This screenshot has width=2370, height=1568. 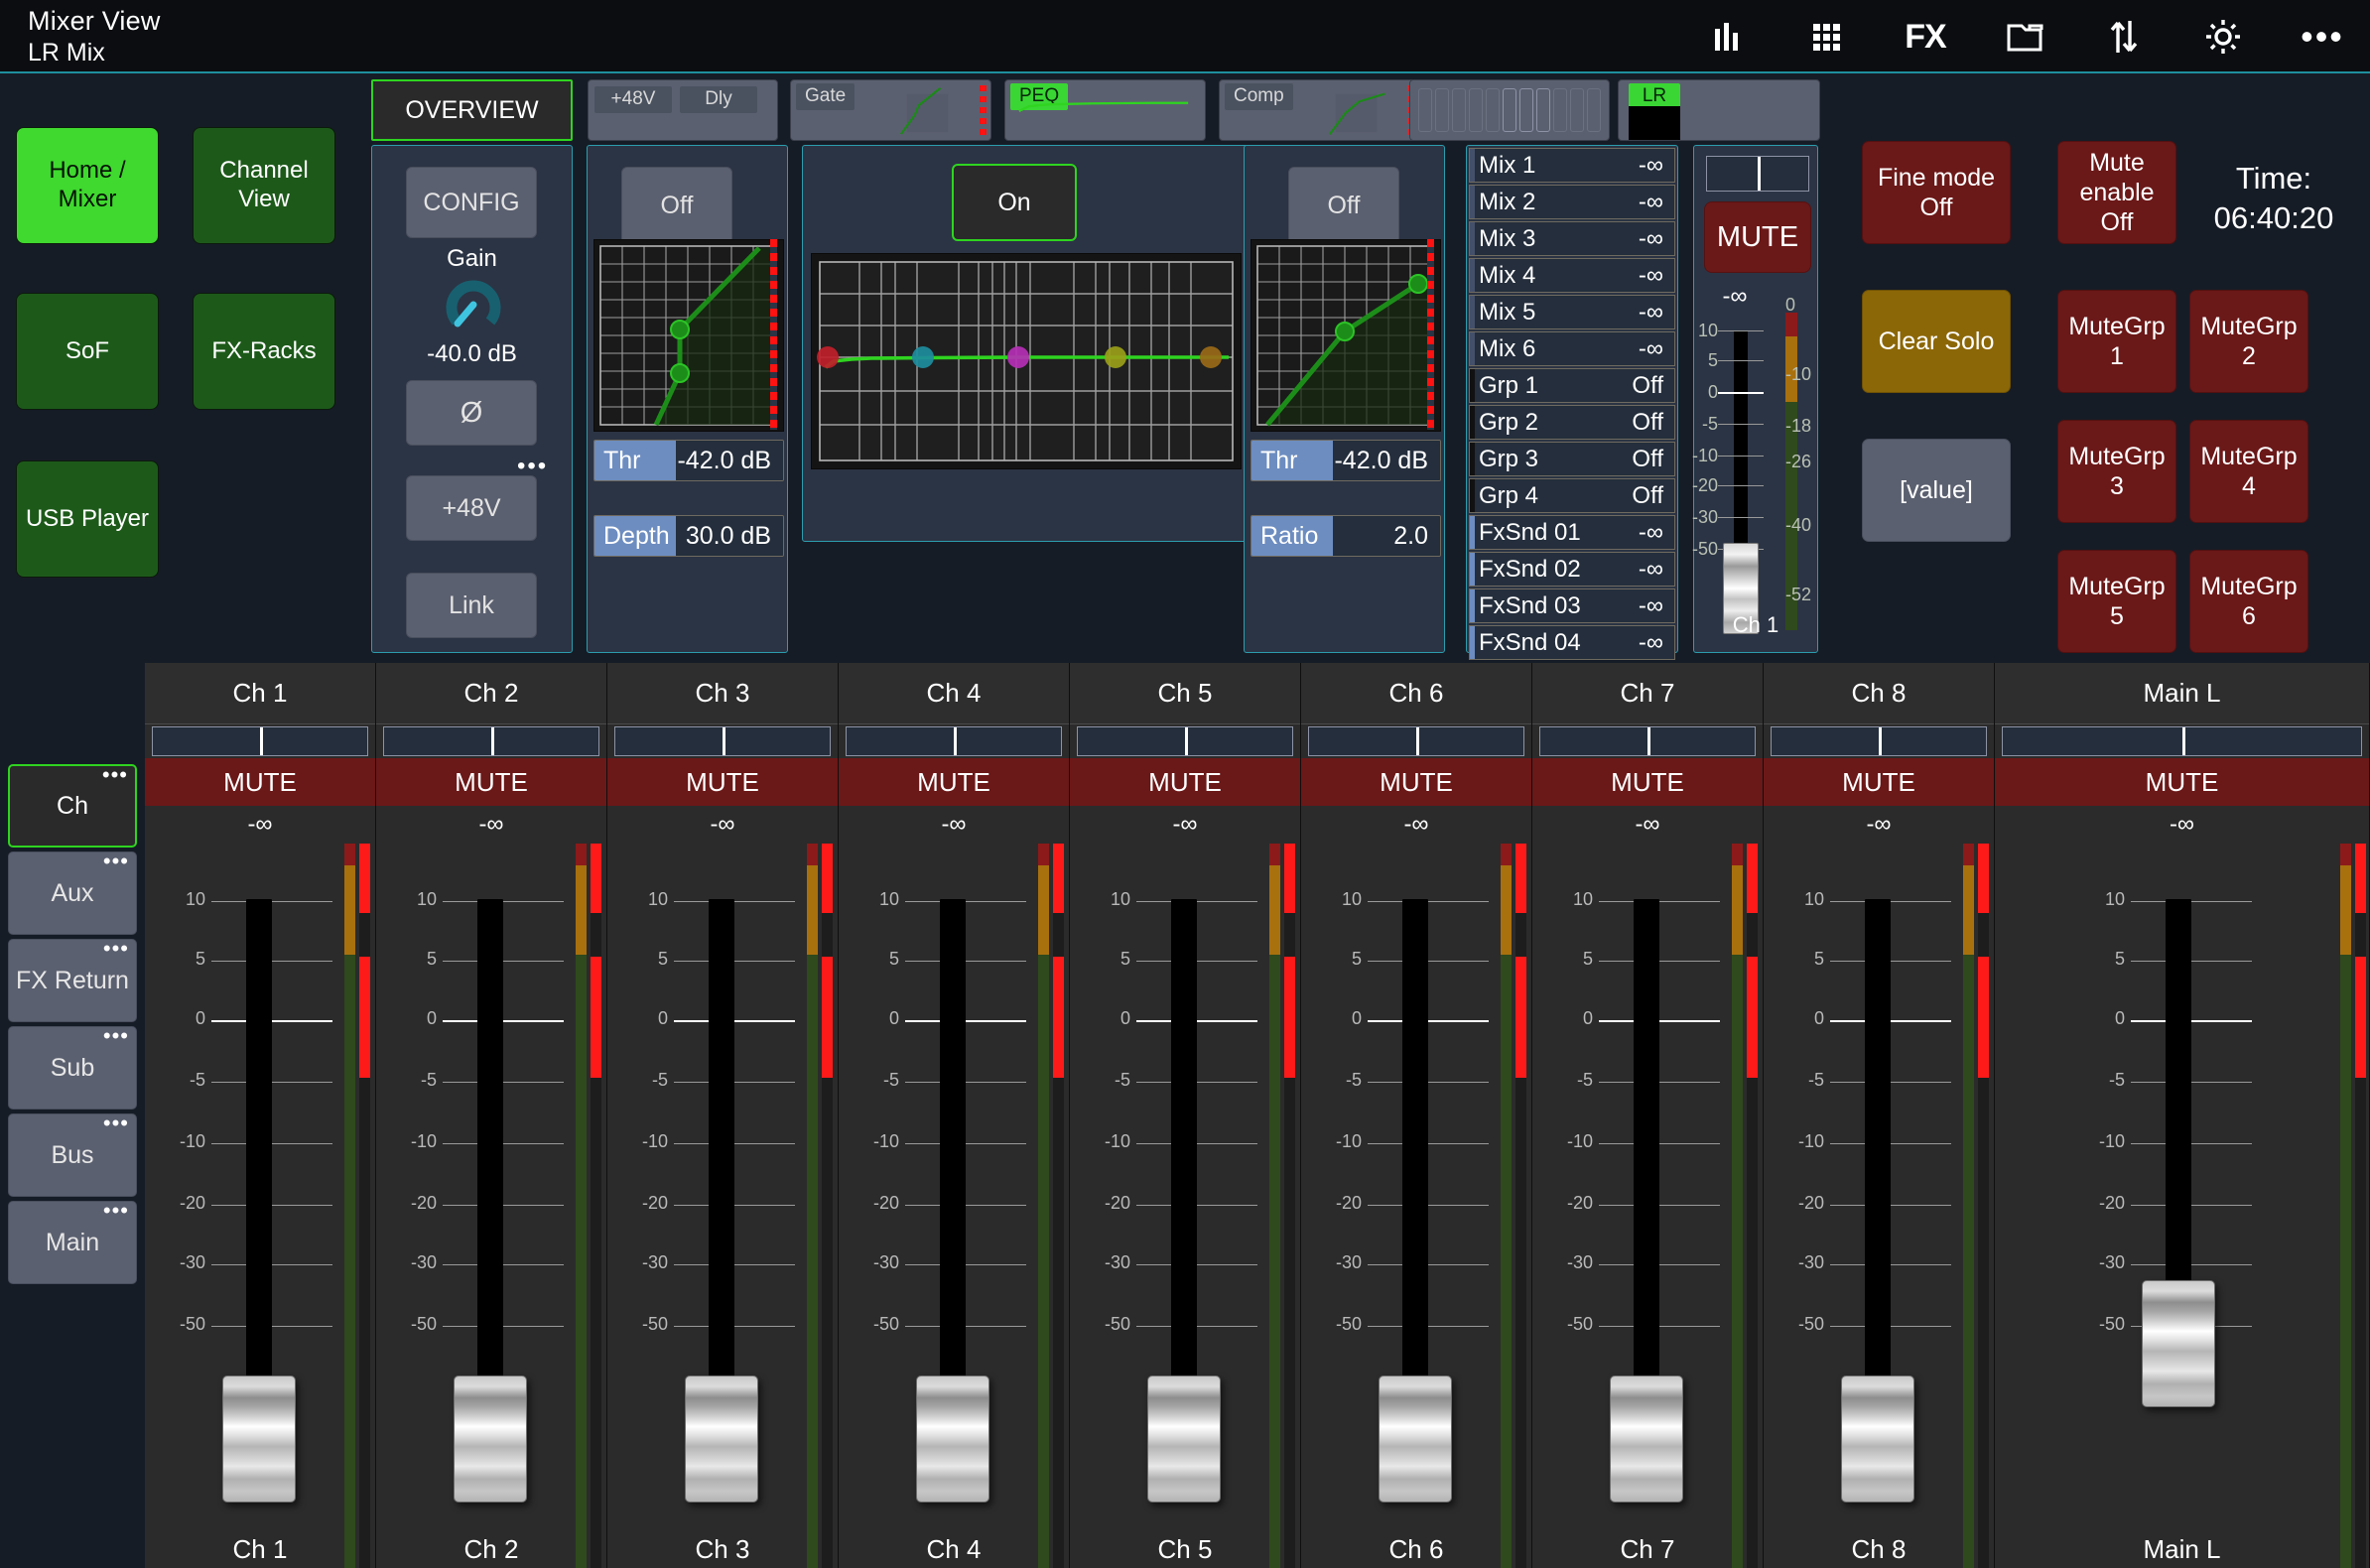 What do you see at coordinates (1416, 693) in the screenshot?
I see `strip-name: Ch 6` at bounding box center [1416, 693].